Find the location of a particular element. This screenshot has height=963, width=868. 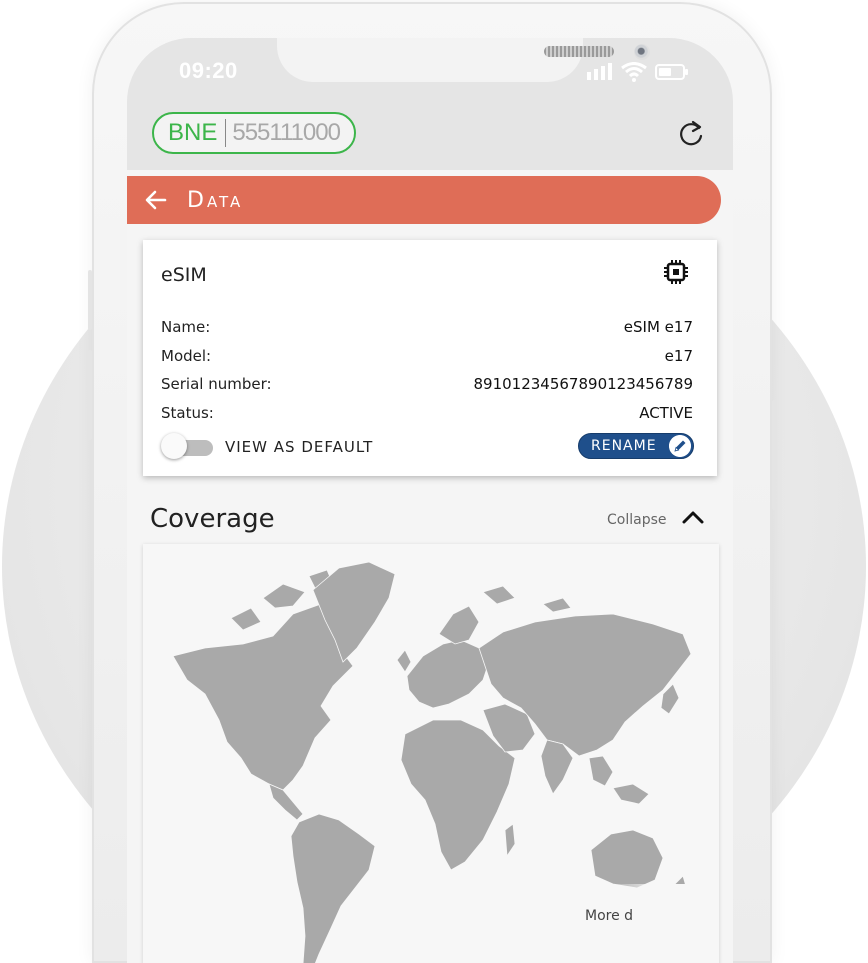

carrier-pill: BNE 555111000 is located at coordinates (254, 133).